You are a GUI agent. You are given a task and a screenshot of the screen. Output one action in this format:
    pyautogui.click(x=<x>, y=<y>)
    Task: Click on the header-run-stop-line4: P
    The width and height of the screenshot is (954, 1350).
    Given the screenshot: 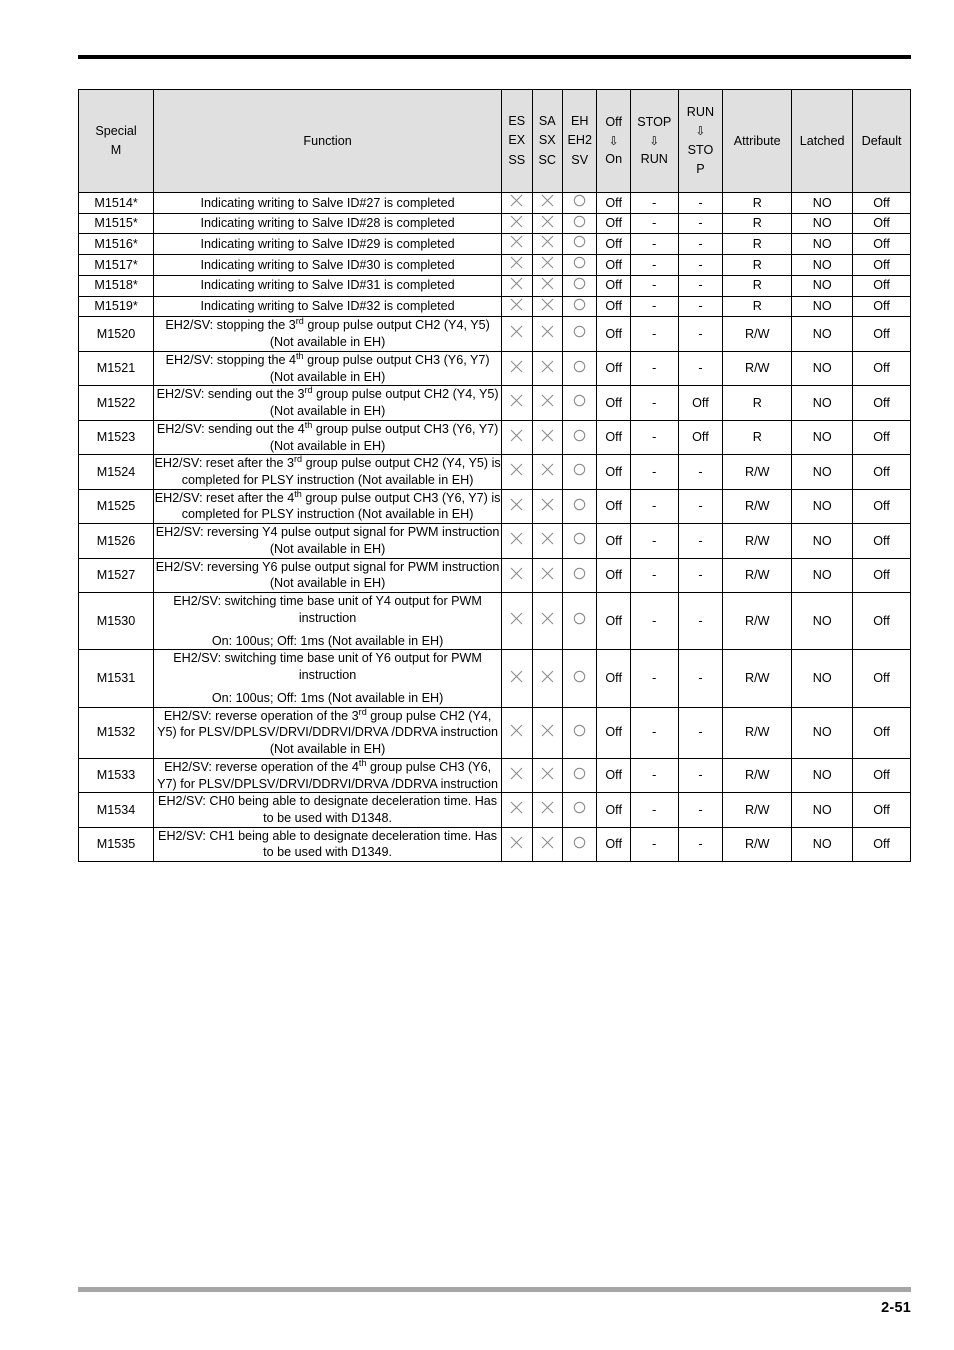 What is the action you would take?
    pyautogui.click(x=700, y=168)
    